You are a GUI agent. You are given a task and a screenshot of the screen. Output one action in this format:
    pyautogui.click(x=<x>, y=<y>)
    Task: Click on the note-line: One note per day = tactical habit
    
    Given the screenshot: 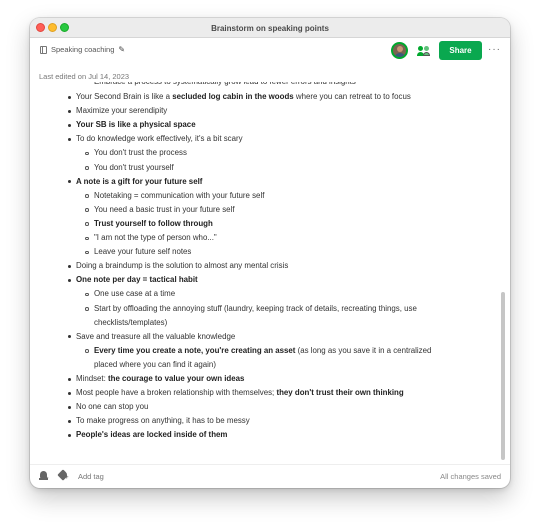 What is the action you would take?
    pyautogui.click(x=137, y=280)
    